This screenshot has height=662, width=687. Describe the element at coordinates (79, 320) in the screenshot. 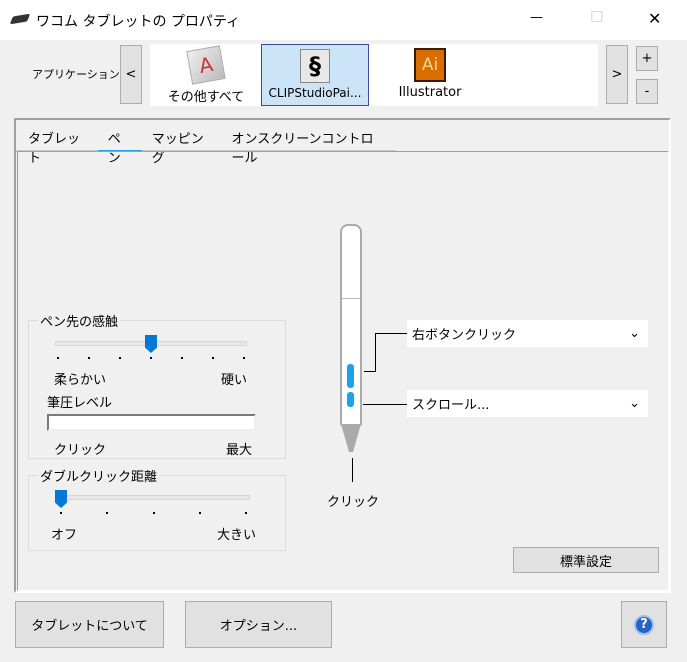

I see `tip-feel-title: ペン先の感触` at that location.